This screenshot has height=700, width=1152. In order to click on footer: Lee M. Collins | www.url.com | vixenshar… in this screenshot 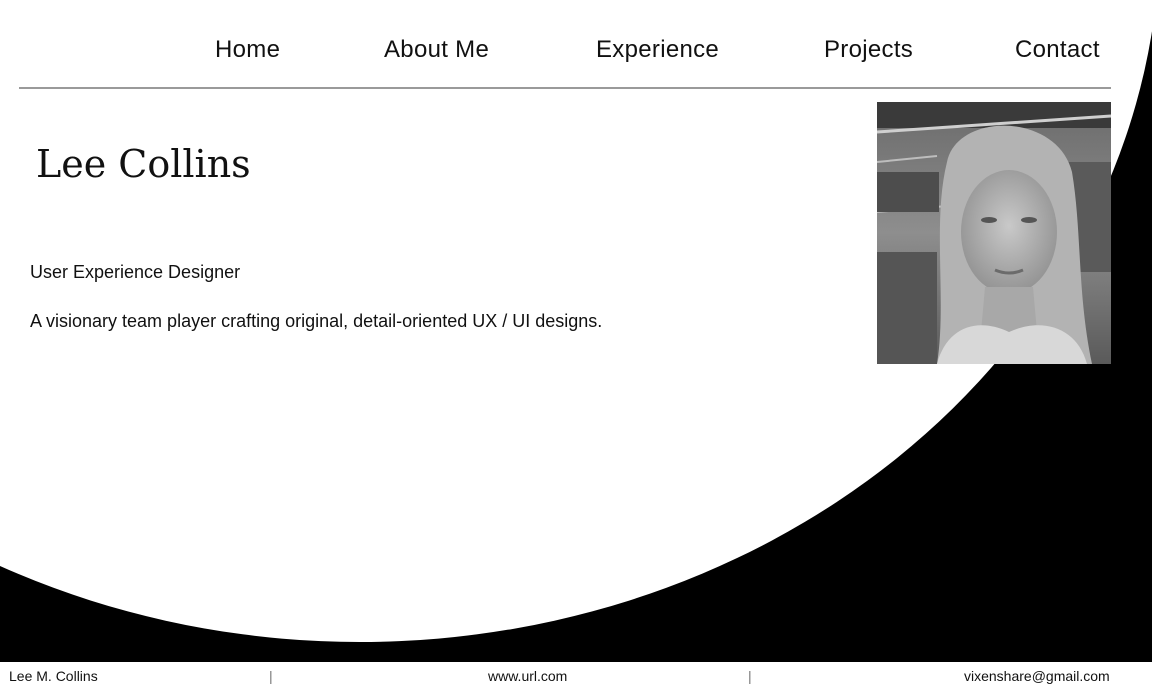, I will do `click(576, 681)`.